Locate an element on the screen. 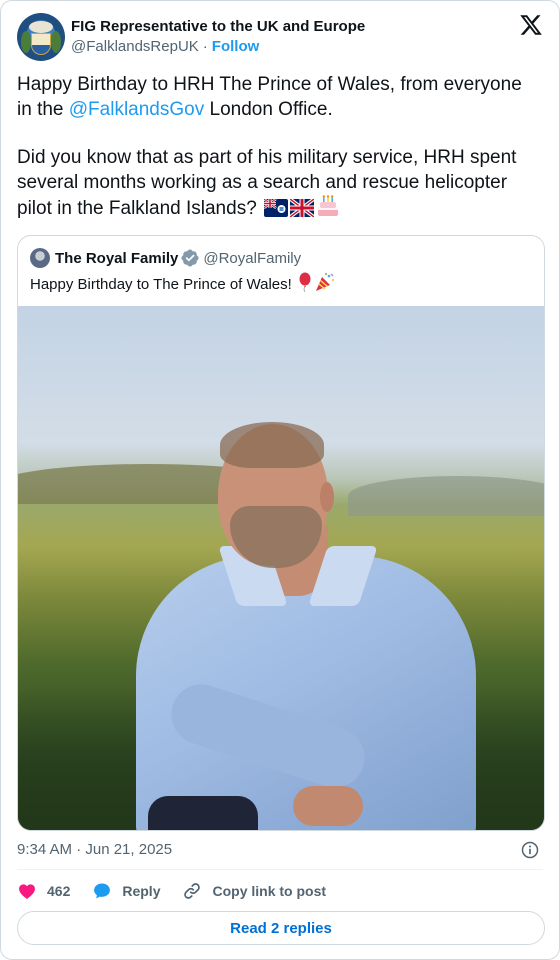  falkland-islands-flag-icon is located at coordinates (276, 208).